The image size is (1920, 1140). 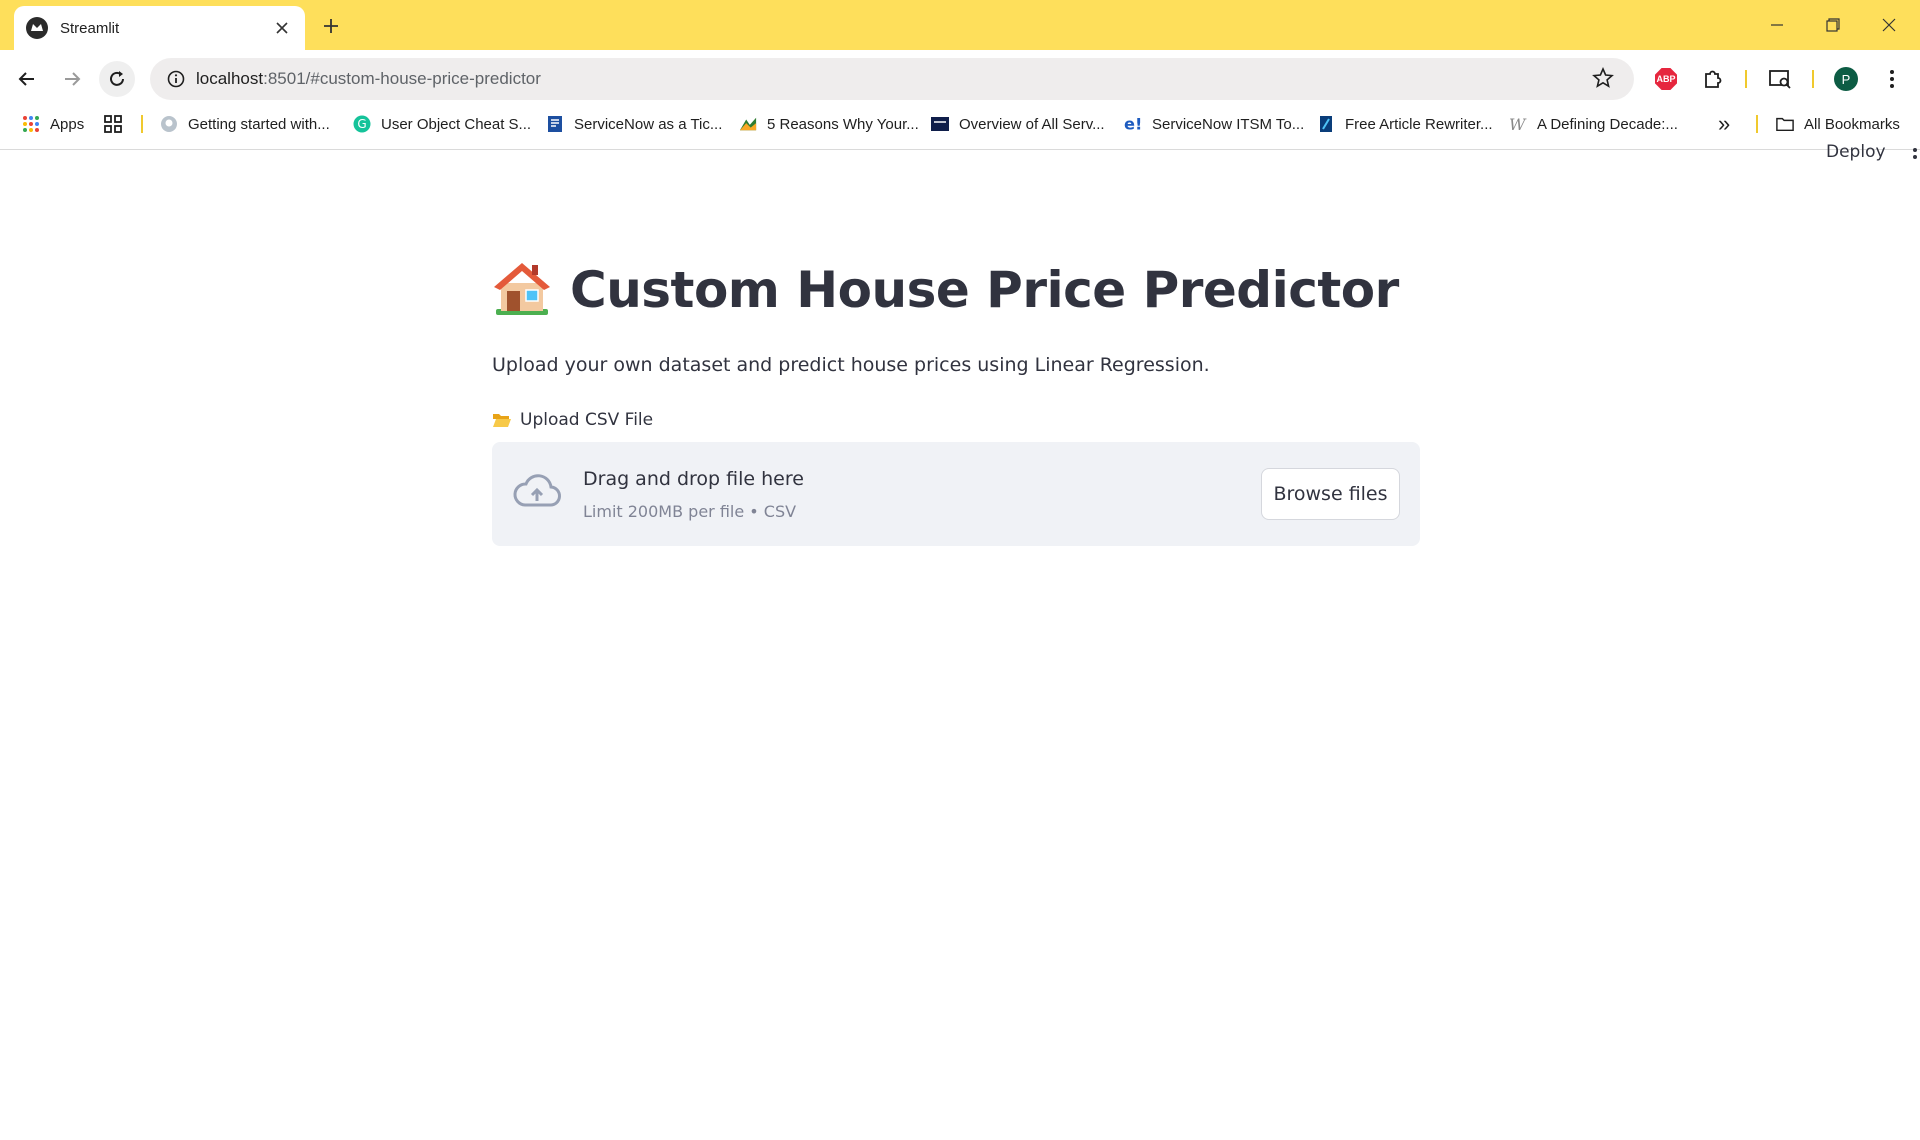 What do you see at coordinates (230, 78) in the screenshot?
I see `url-host: localhost` at bounding box center [230, 78].